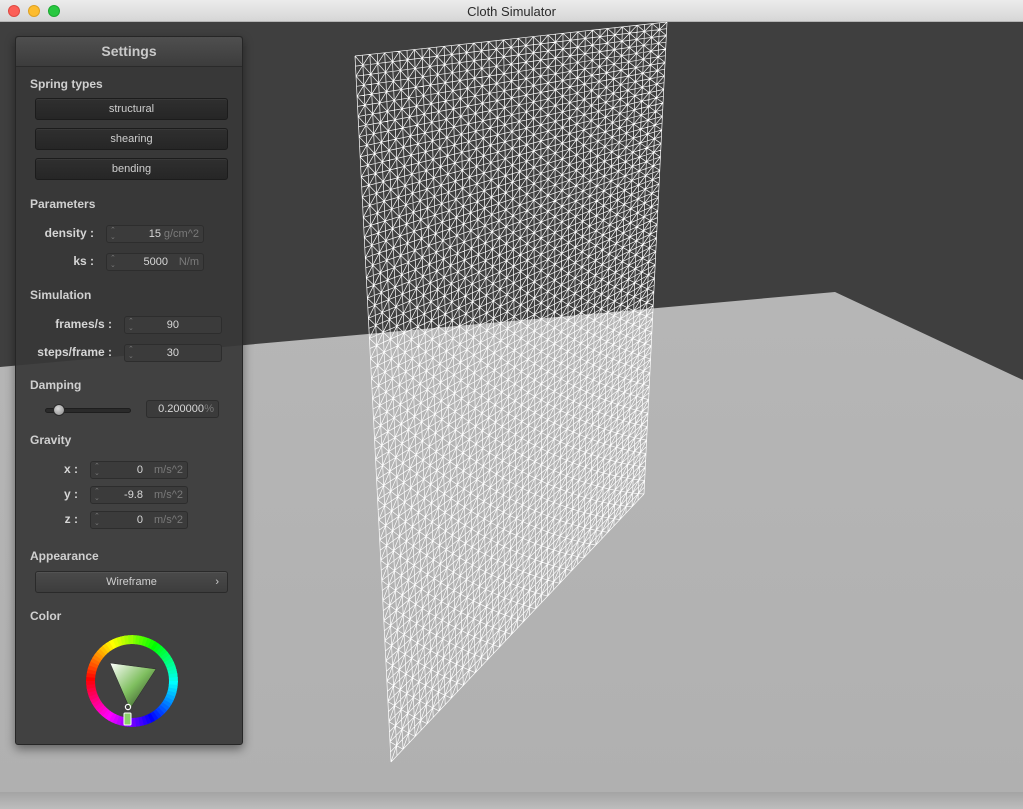  I want to click on damping-slider-handle, so click(59, 410).